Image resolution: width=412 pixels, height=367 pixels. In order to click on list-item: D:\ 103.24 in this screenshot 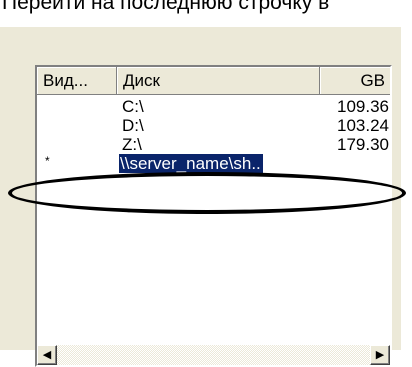, I will do `click(213, 125)`.